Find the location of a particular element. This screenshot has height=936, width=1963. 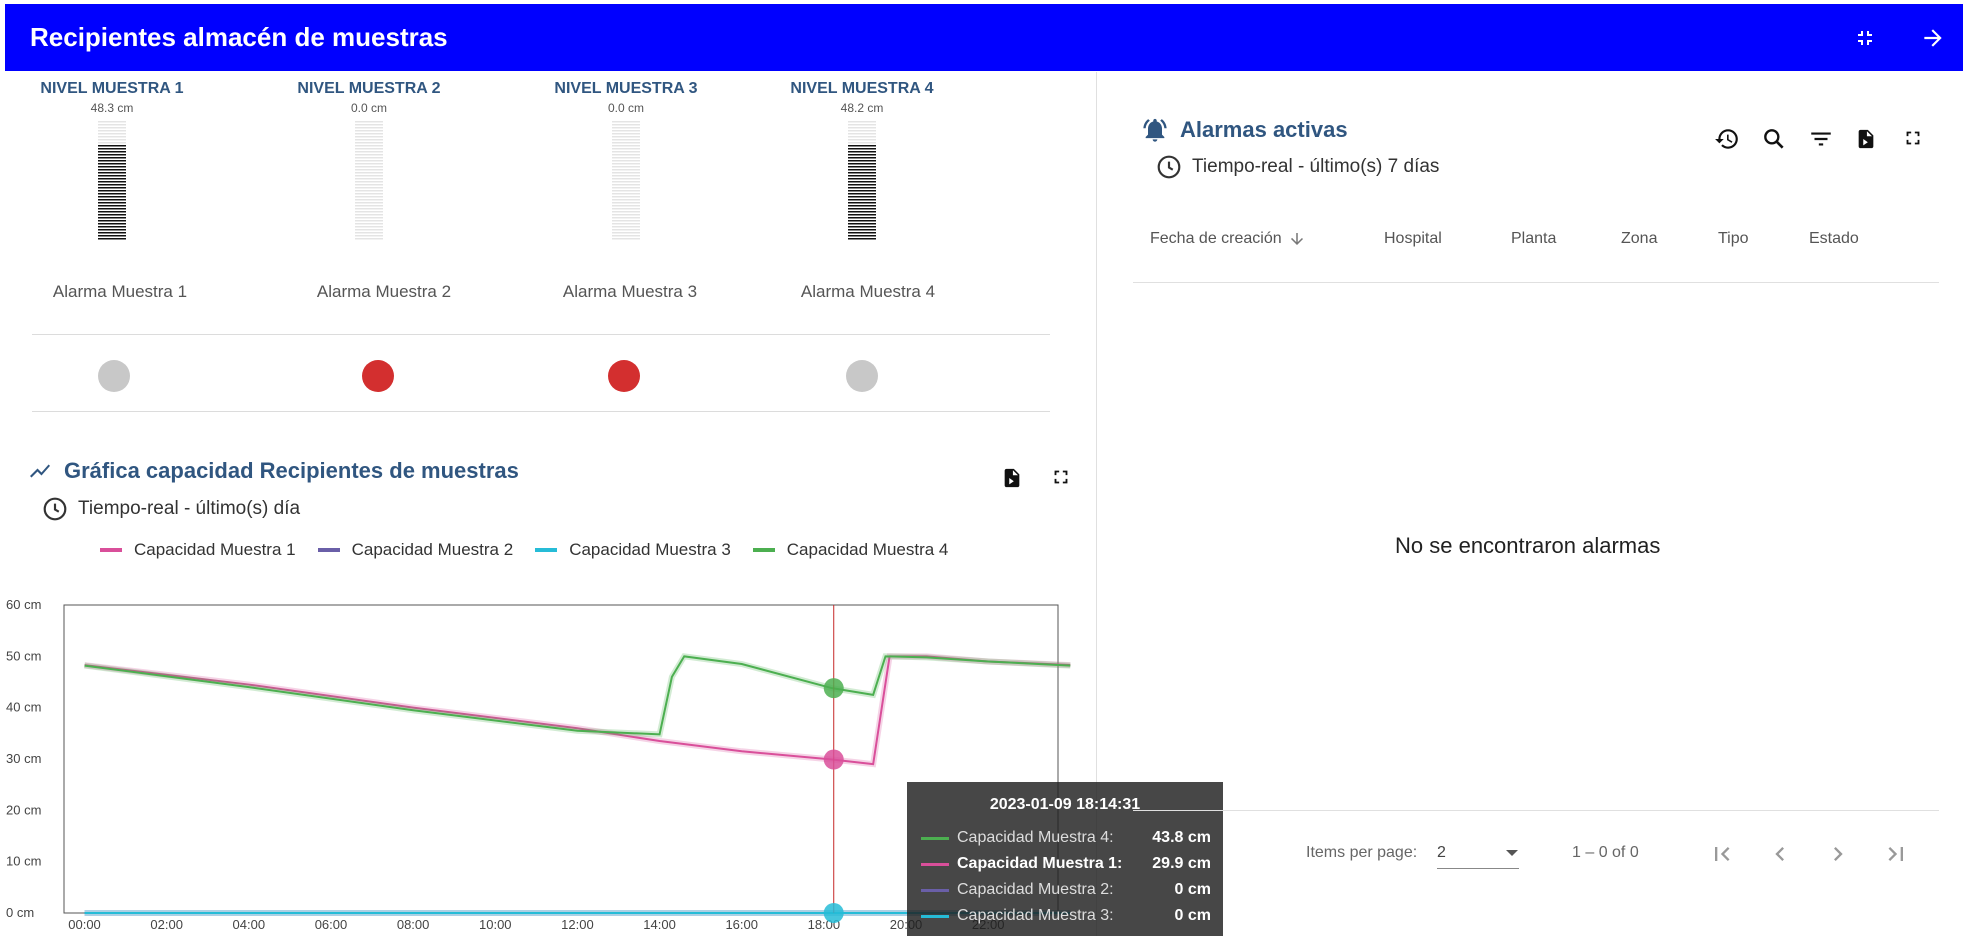

history-icon is located at coordinates (1727, 141).